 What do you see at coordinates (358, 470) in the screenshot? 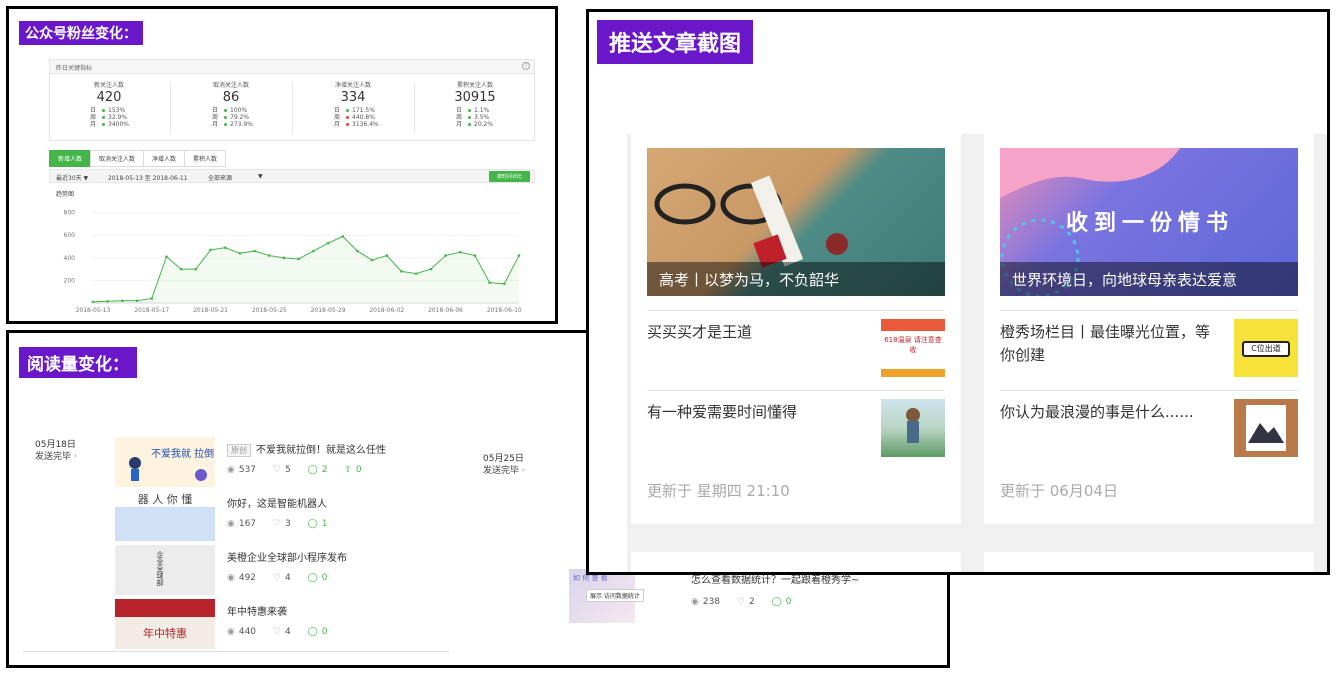
I see `shares-count: 0` at bounding box center [358, 470].